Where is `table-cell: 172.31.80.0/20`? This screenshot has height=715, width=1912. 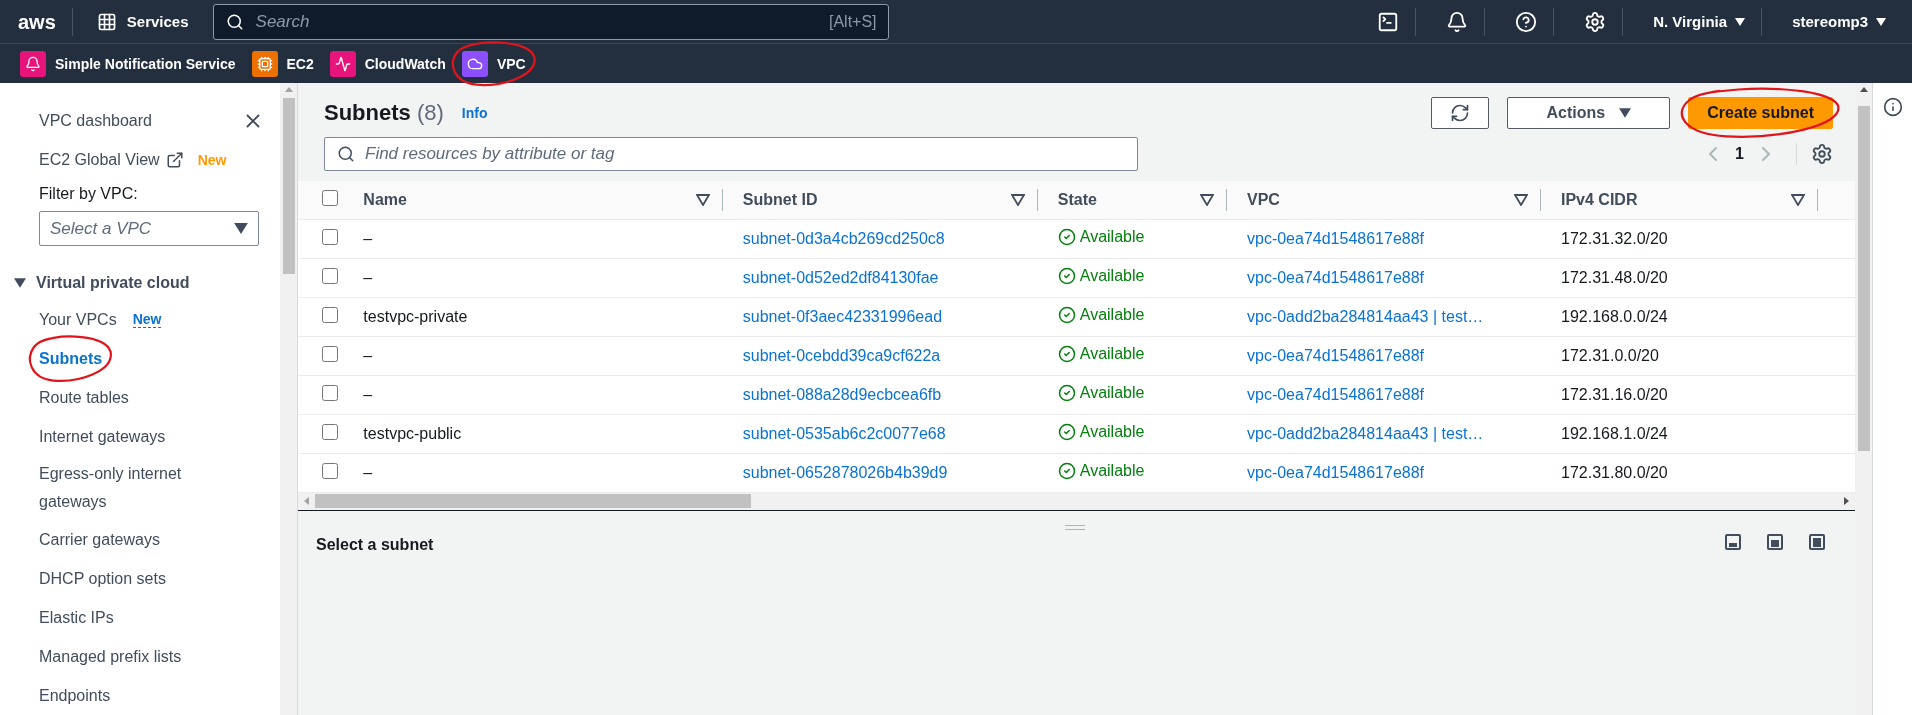 table-cell: 172.31.80.0/20 is located at coordinates (1614, 472).